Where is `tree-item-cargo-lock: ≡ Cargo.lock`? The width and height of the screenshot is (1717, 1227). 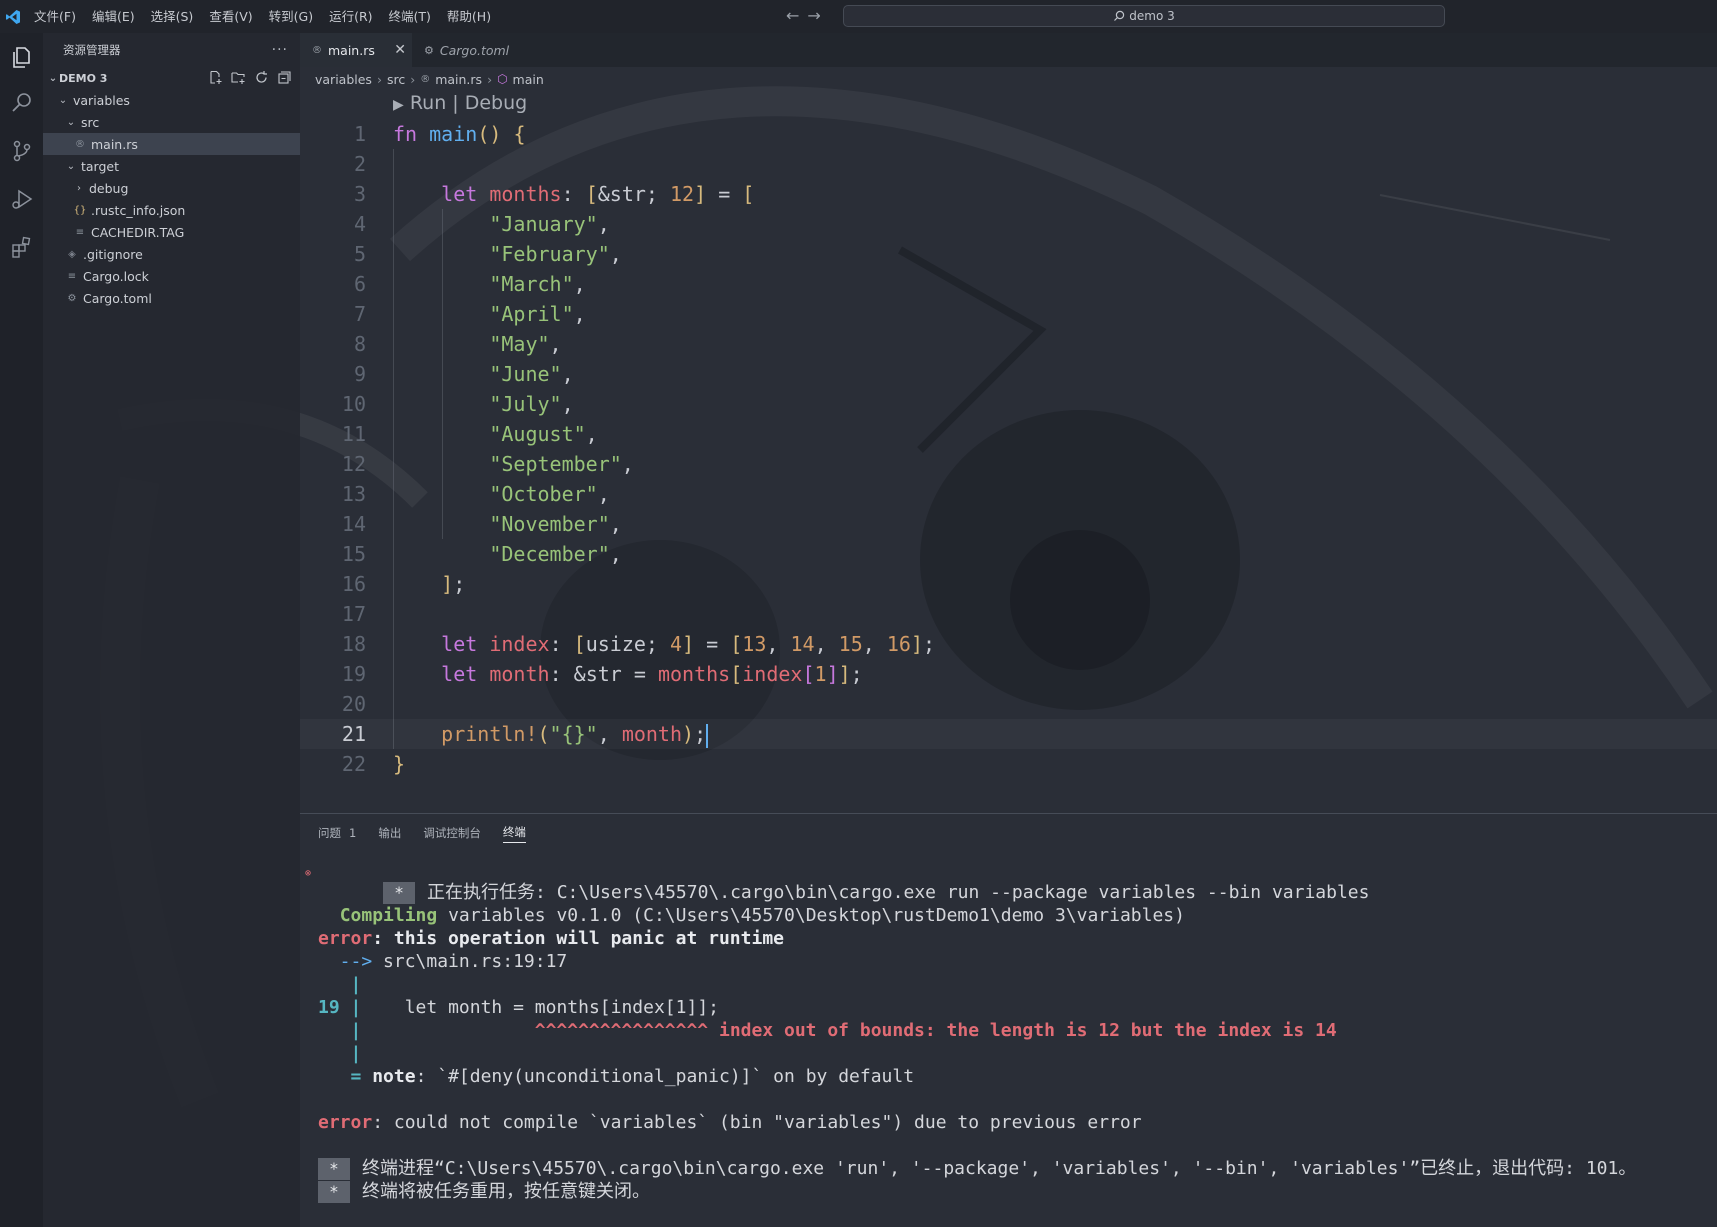
tree-item-cargo-lock: ≡ Cargo.lock is located at coordinates (171, 276).